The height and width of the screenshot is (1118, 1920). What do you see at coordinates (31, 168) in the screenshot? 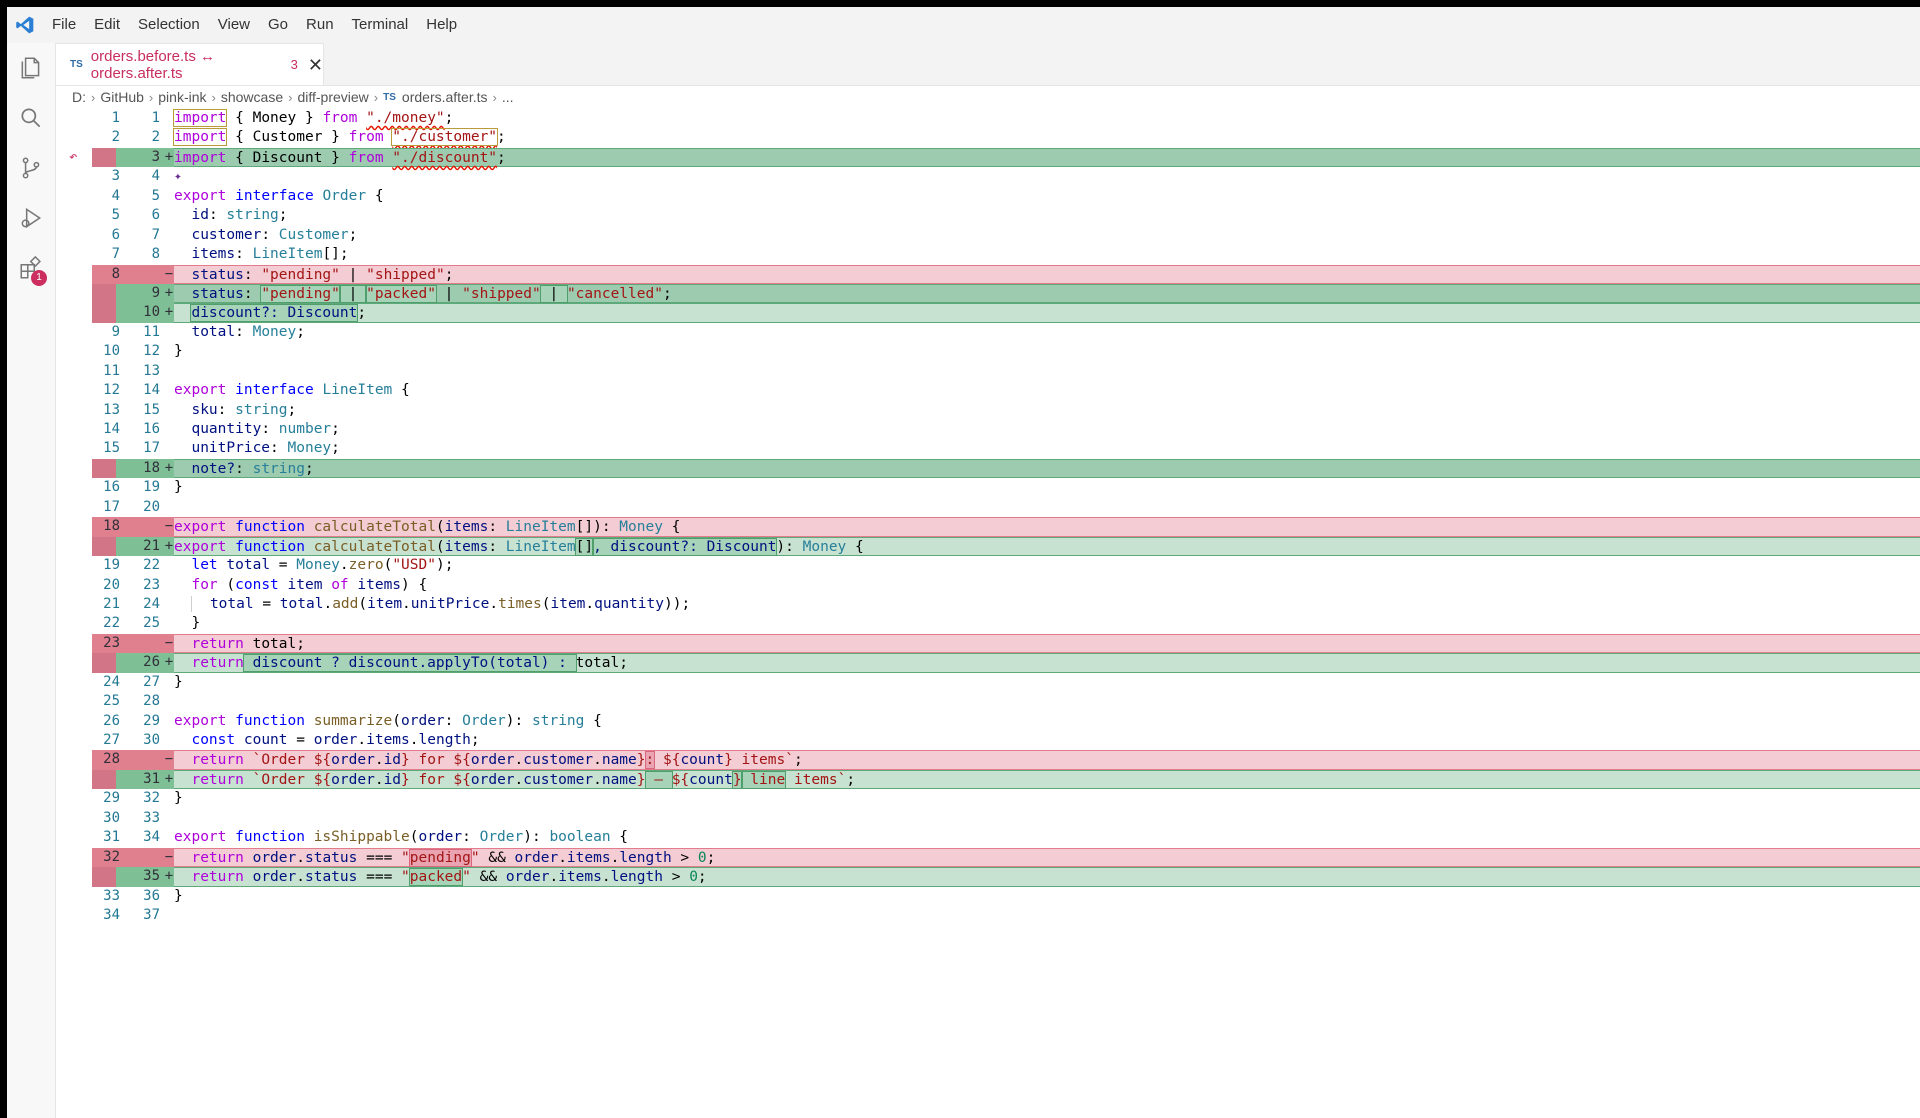
I see `source-control-icon` at bounding box center [31, 168].